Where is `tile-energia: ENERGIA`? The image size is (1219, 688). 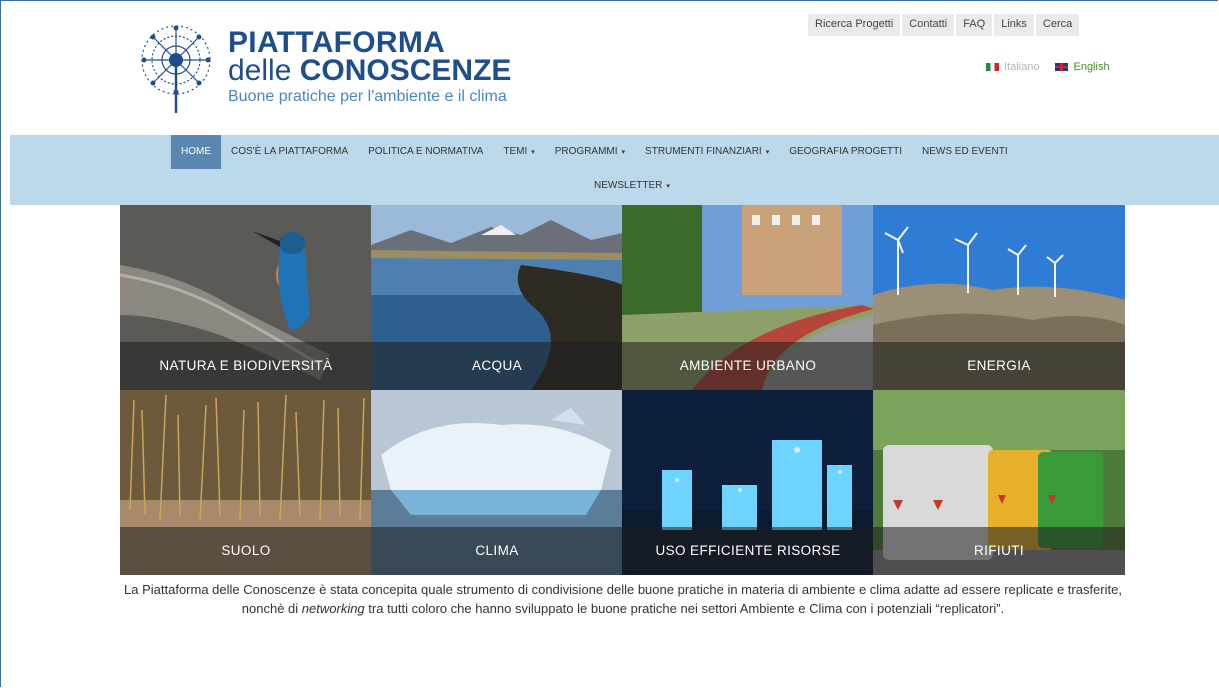 tile-energia: ENERGIA is located at coordinates (999, 297).